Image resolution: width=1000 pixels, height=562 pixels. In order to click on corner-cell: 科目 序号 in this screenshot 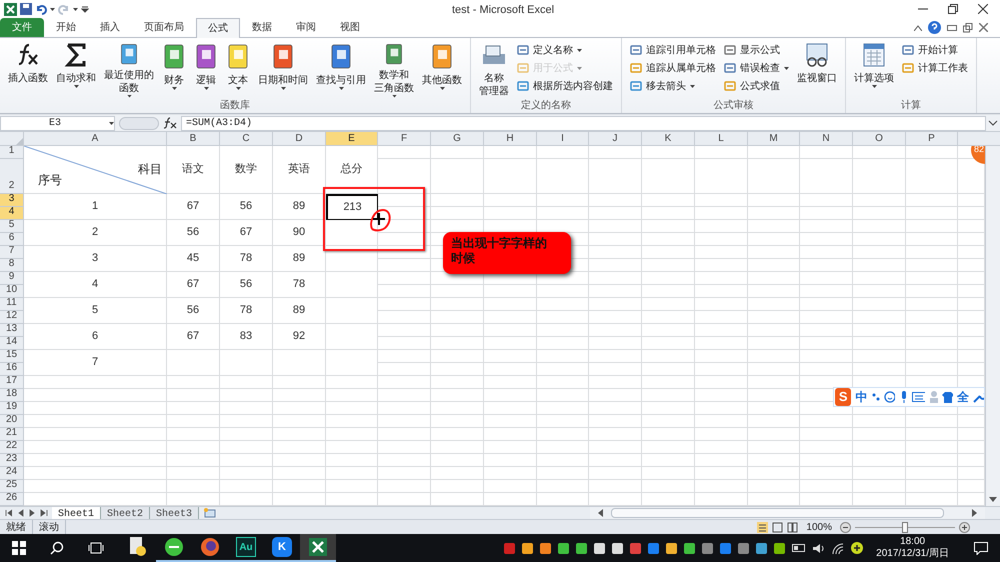, I will do `click(95, 170)`.